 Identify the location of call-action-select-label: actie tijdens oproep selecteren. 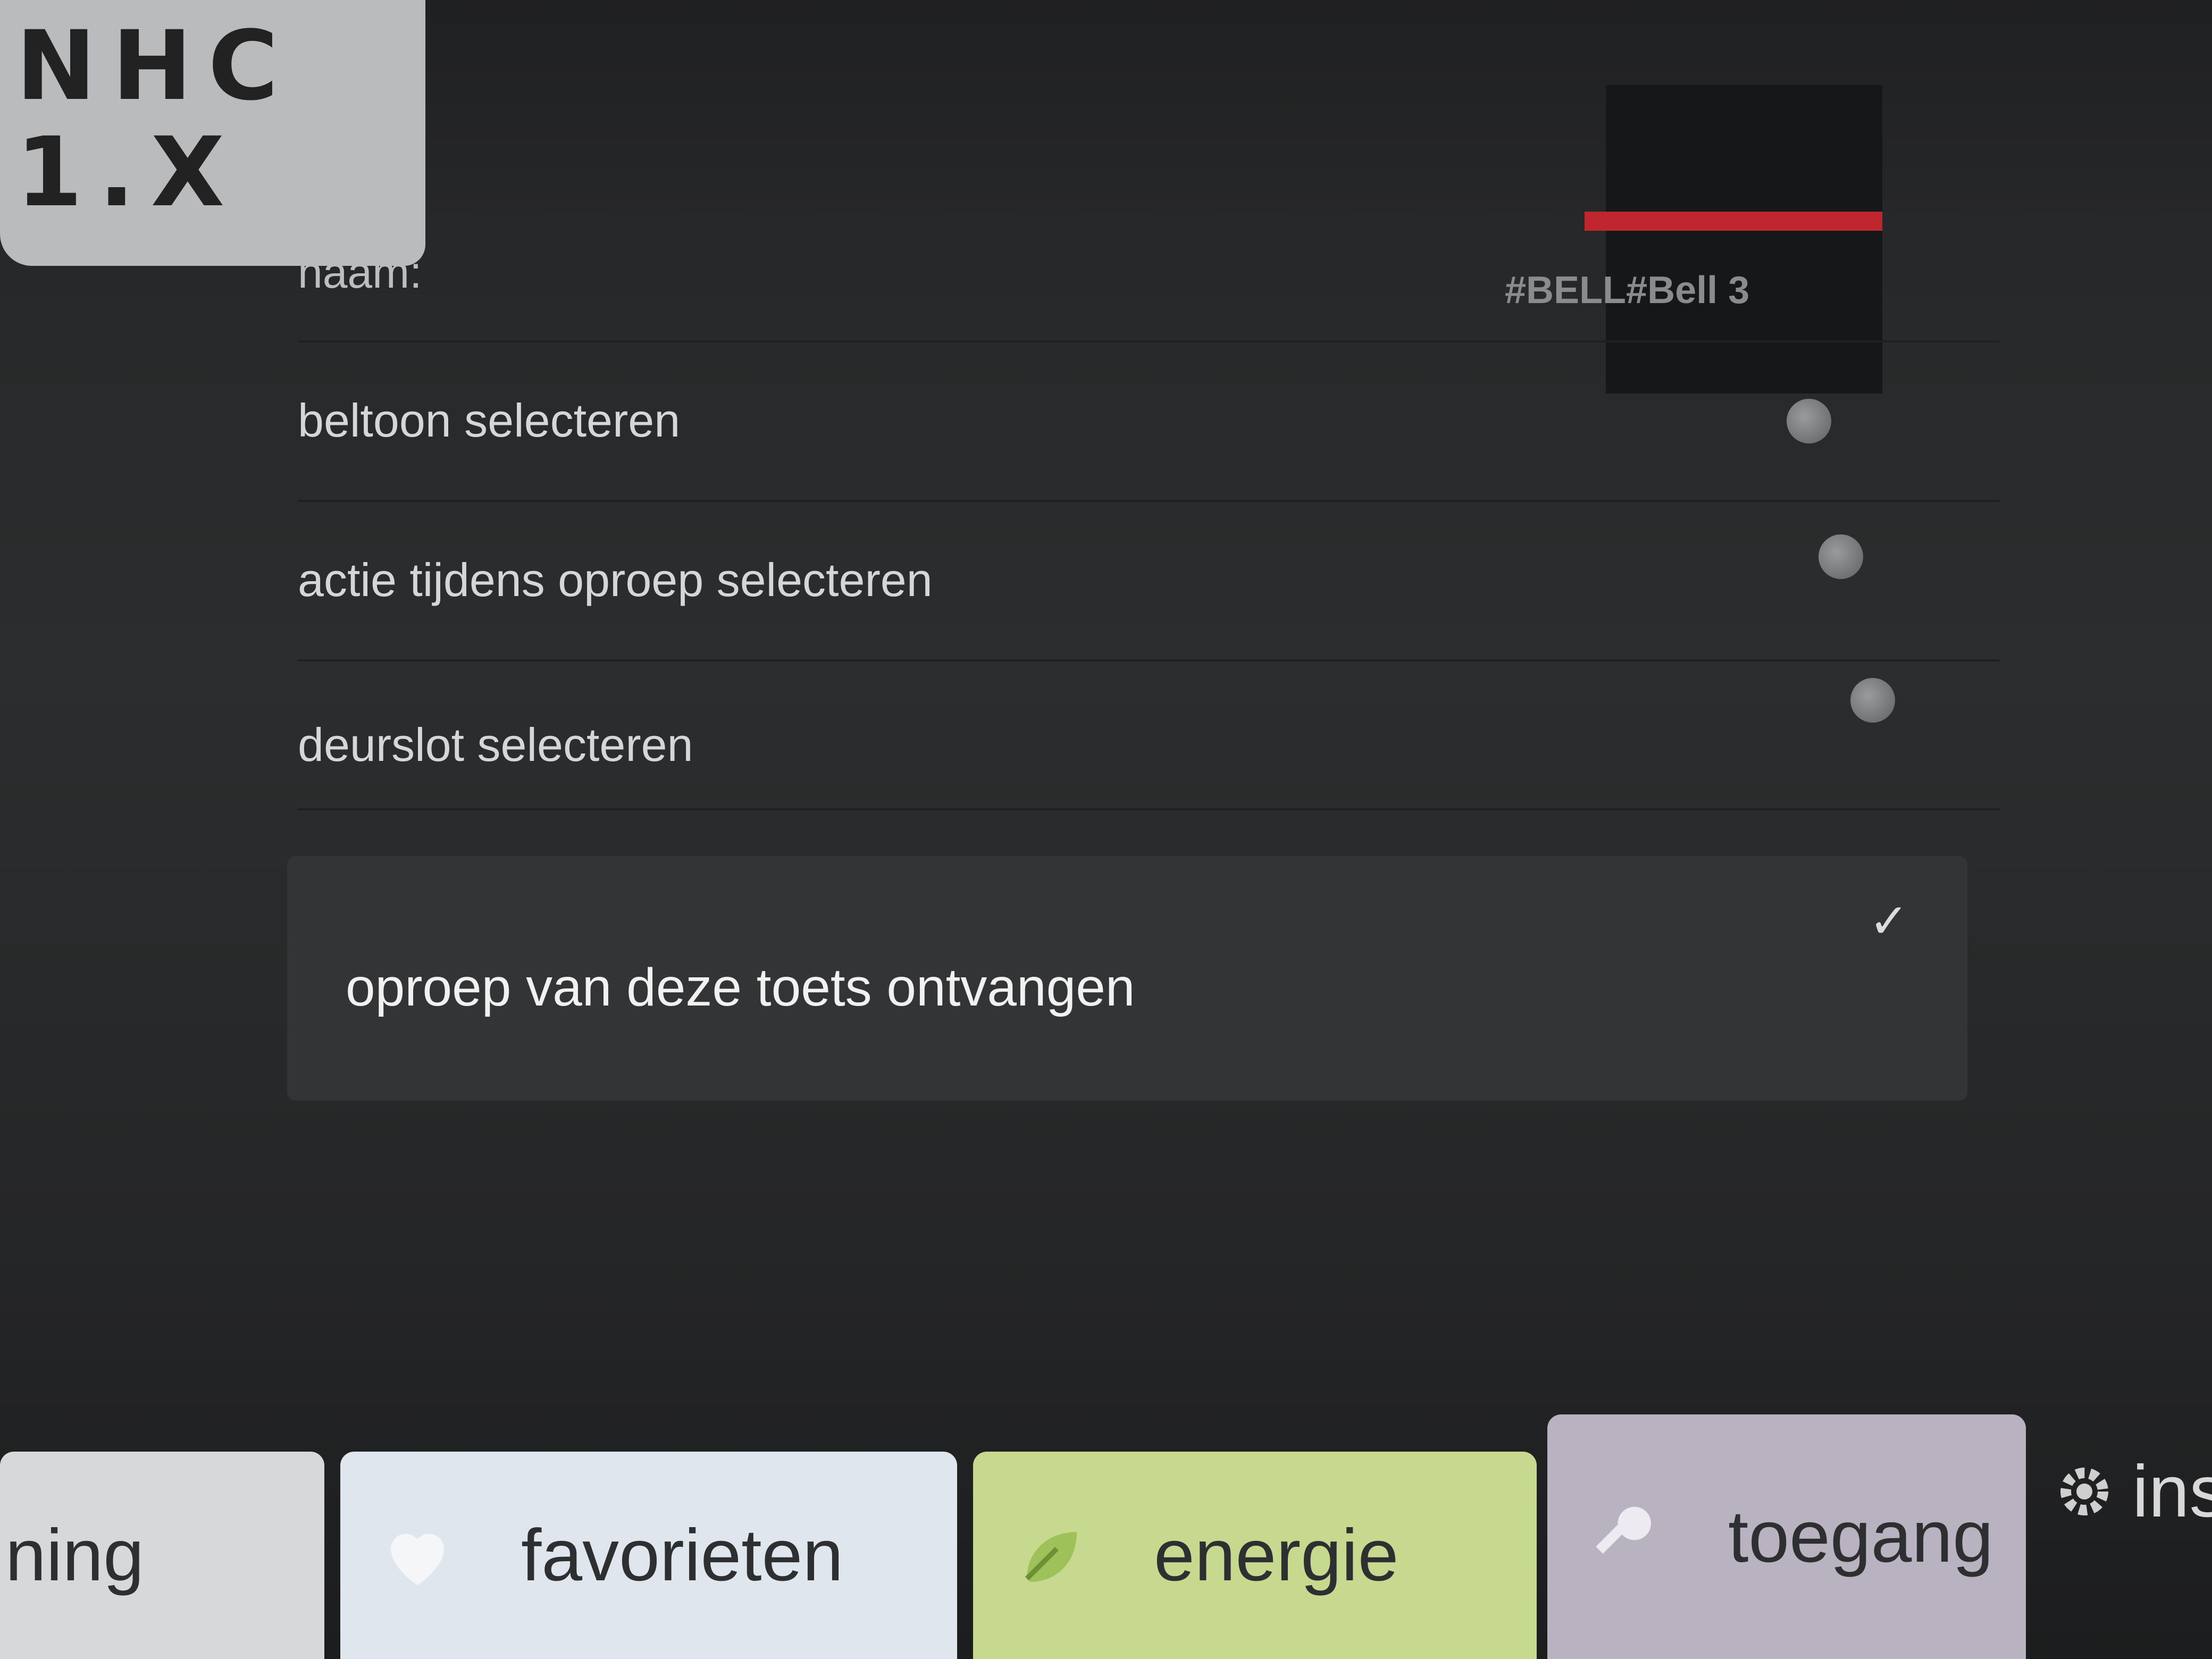
(615, 580).